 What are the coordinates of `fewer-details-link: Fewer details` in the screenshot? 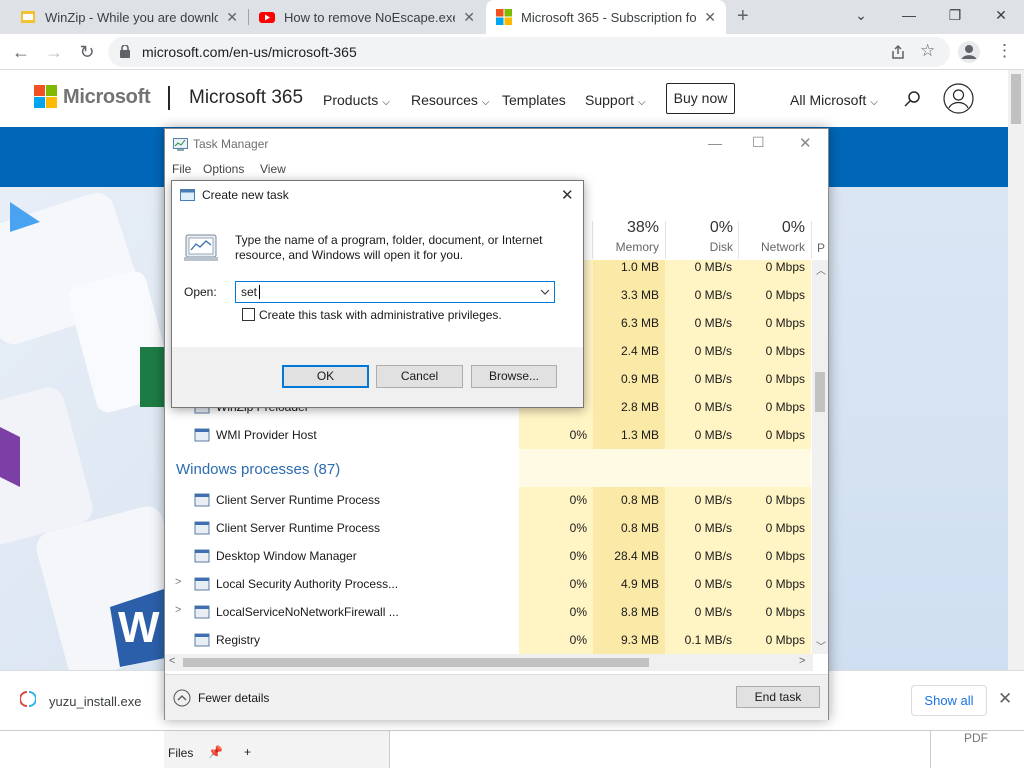 It's located at (233, 698).